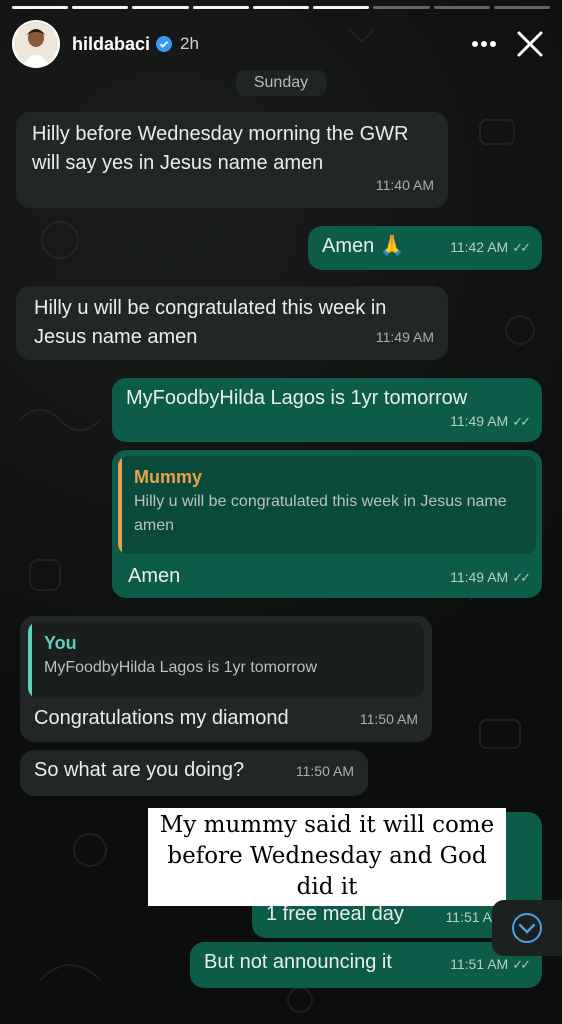  I want to click on post-time: 2h, so click(189, 43).